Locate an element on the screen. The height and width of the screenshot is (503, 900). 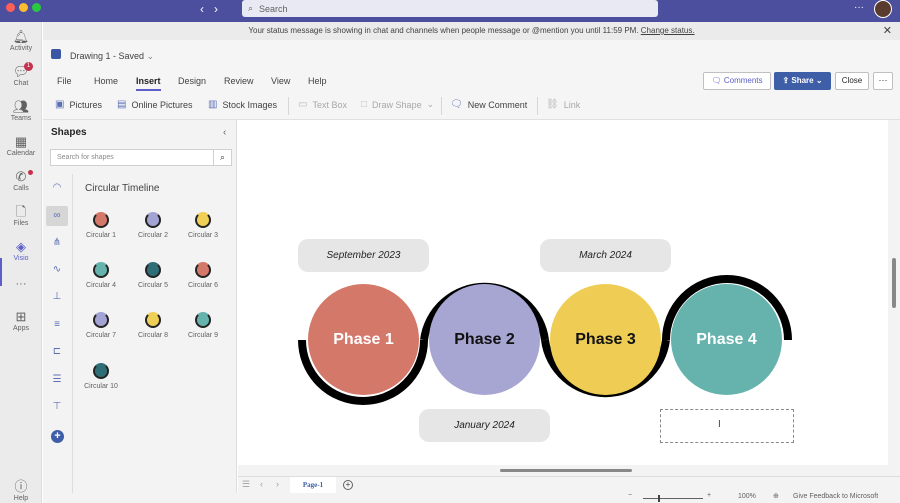
tab-help: Help is located at coordinates (317, 81).